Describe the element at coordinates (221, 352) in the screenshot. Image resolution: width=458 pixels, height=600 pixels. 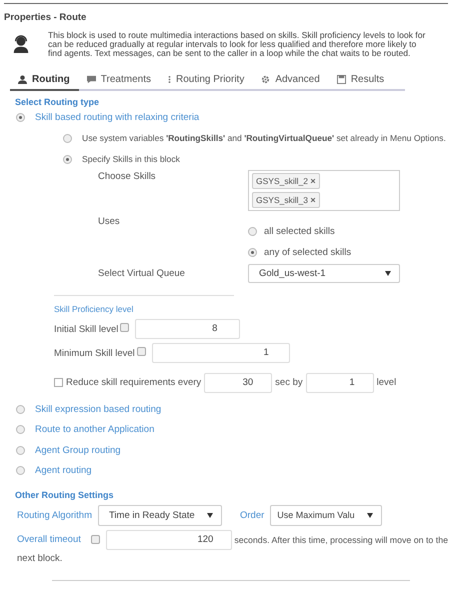
I see `level-field: 1` at that location.